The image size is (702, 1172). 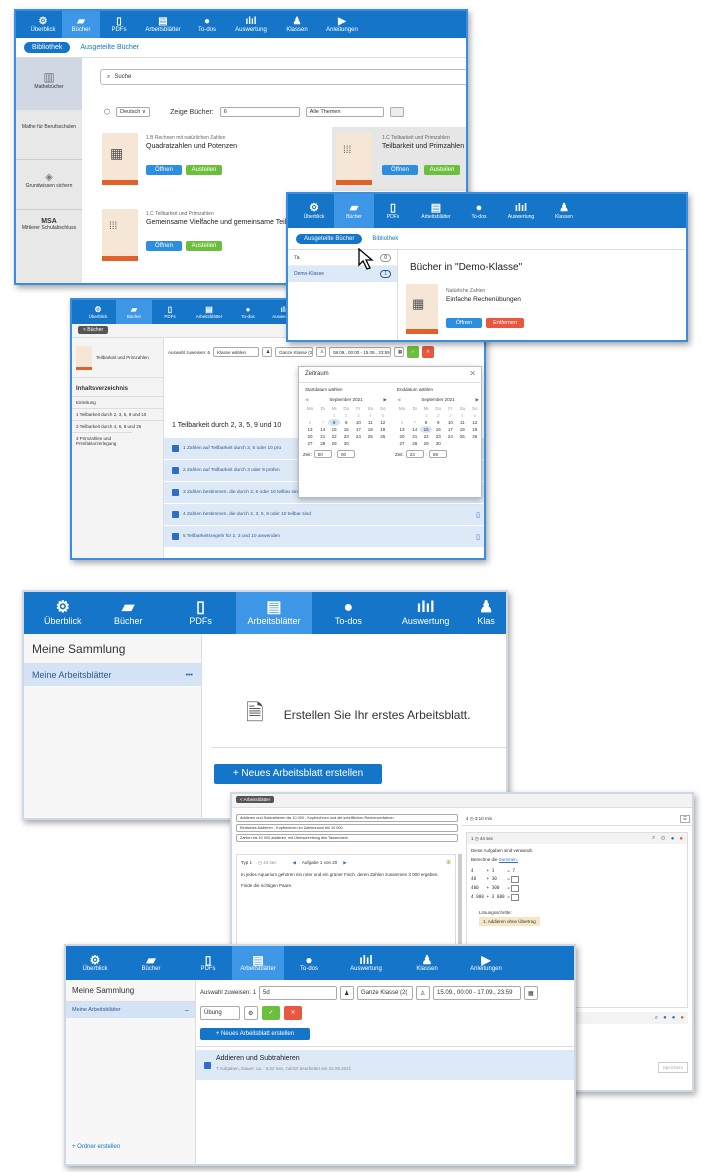 I want to click on close-icon: ✕, so click(x=472, y=373).